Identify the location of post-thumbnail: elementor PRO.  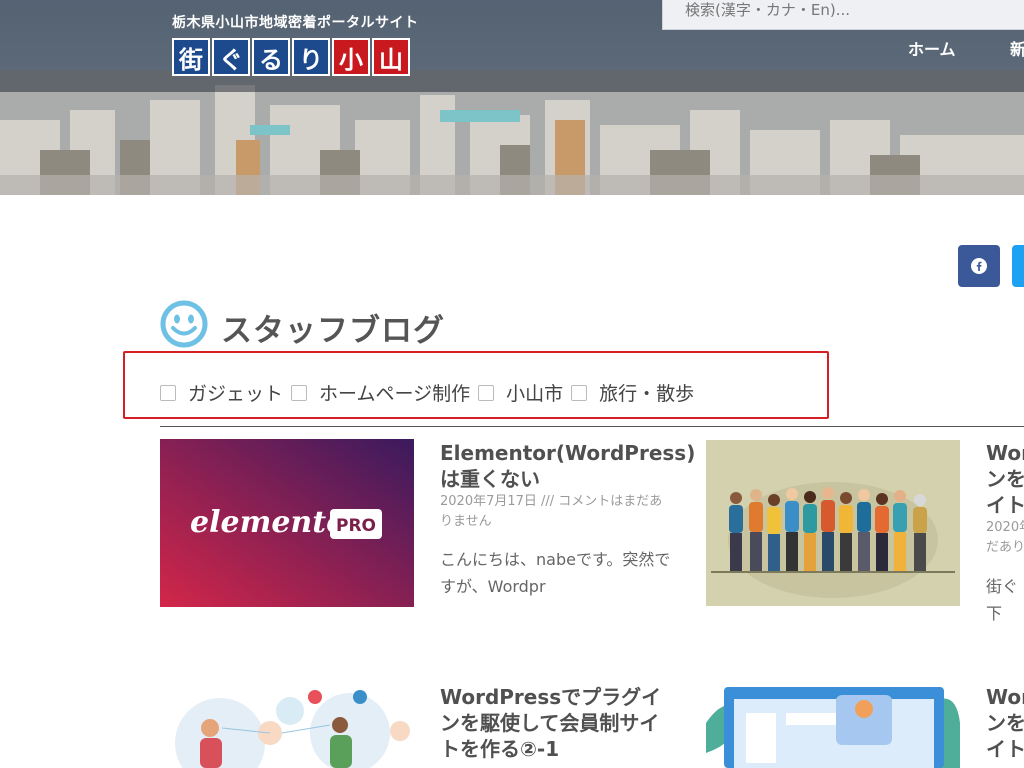
(287, 523).